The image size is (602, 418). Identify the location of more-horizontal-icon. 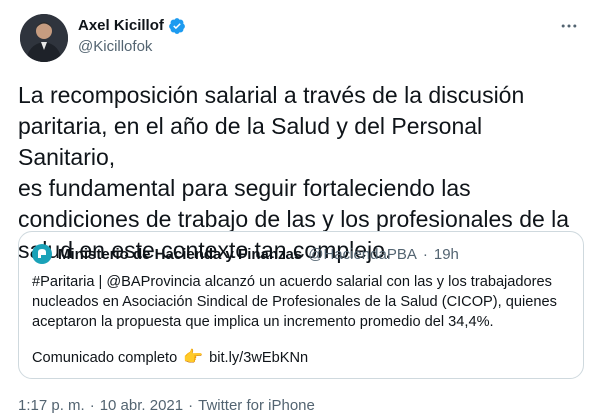
(569, 26).